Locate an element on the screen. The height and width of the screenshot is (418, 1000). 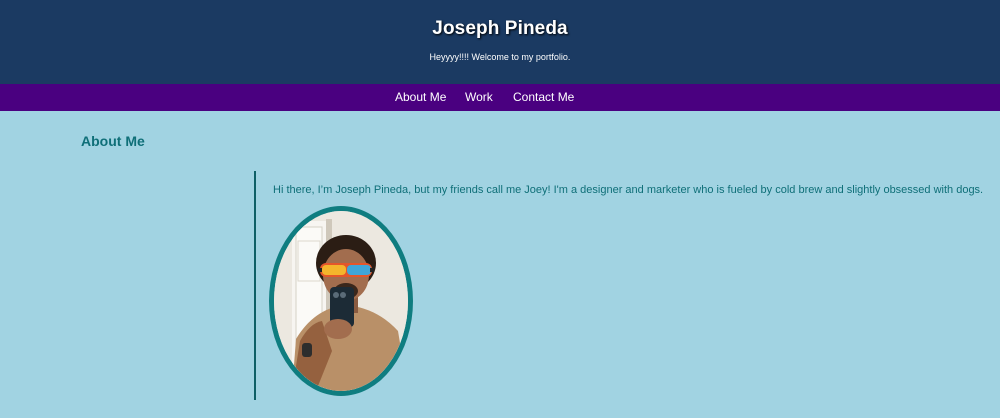
main-nav: About Me Work Contact Me is located at coordinates (500, 97).